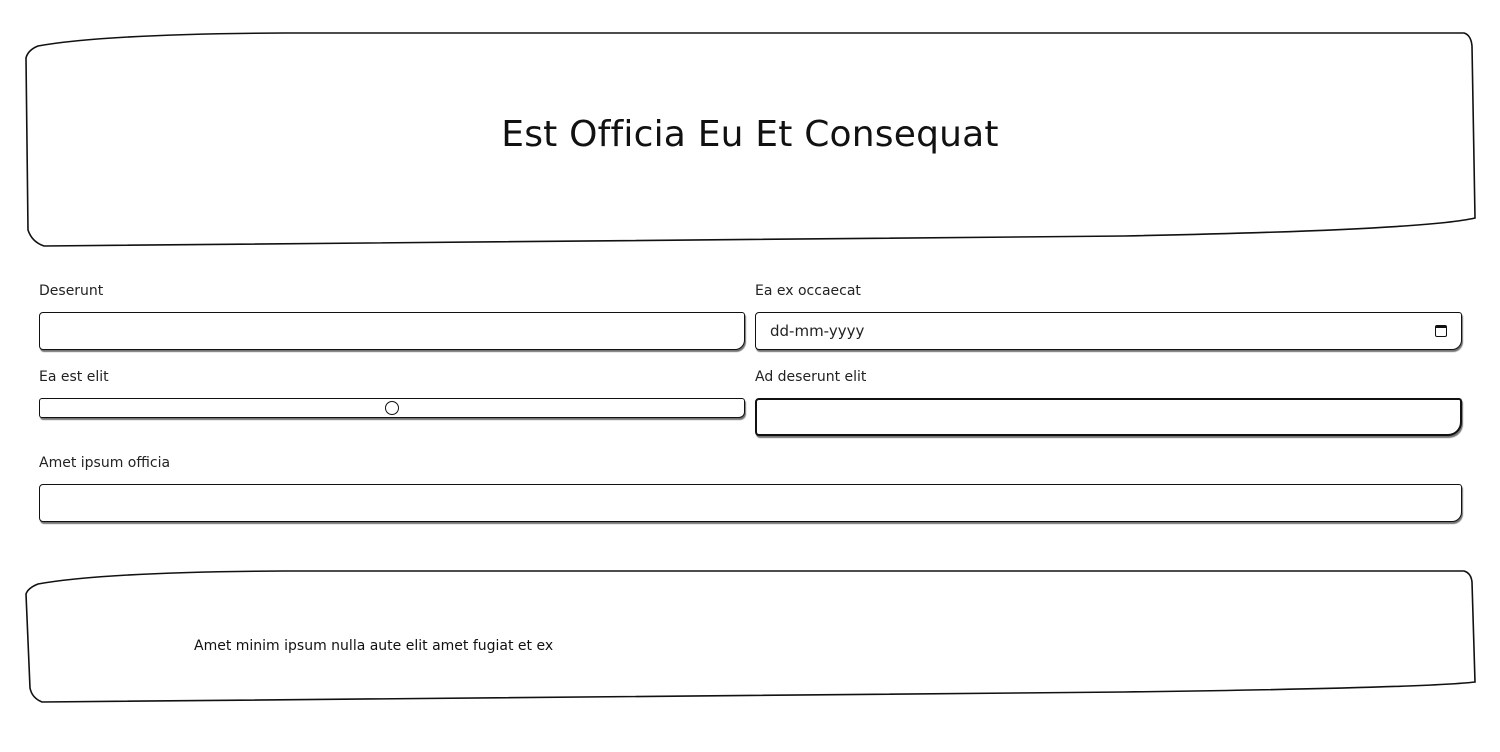 This screenshot has height=752, width=1500. What do you see at coordinates (1108, 417) in the screenshot?
I see `ad-deserunt-elit-input` at bounding box center [1108, 417].